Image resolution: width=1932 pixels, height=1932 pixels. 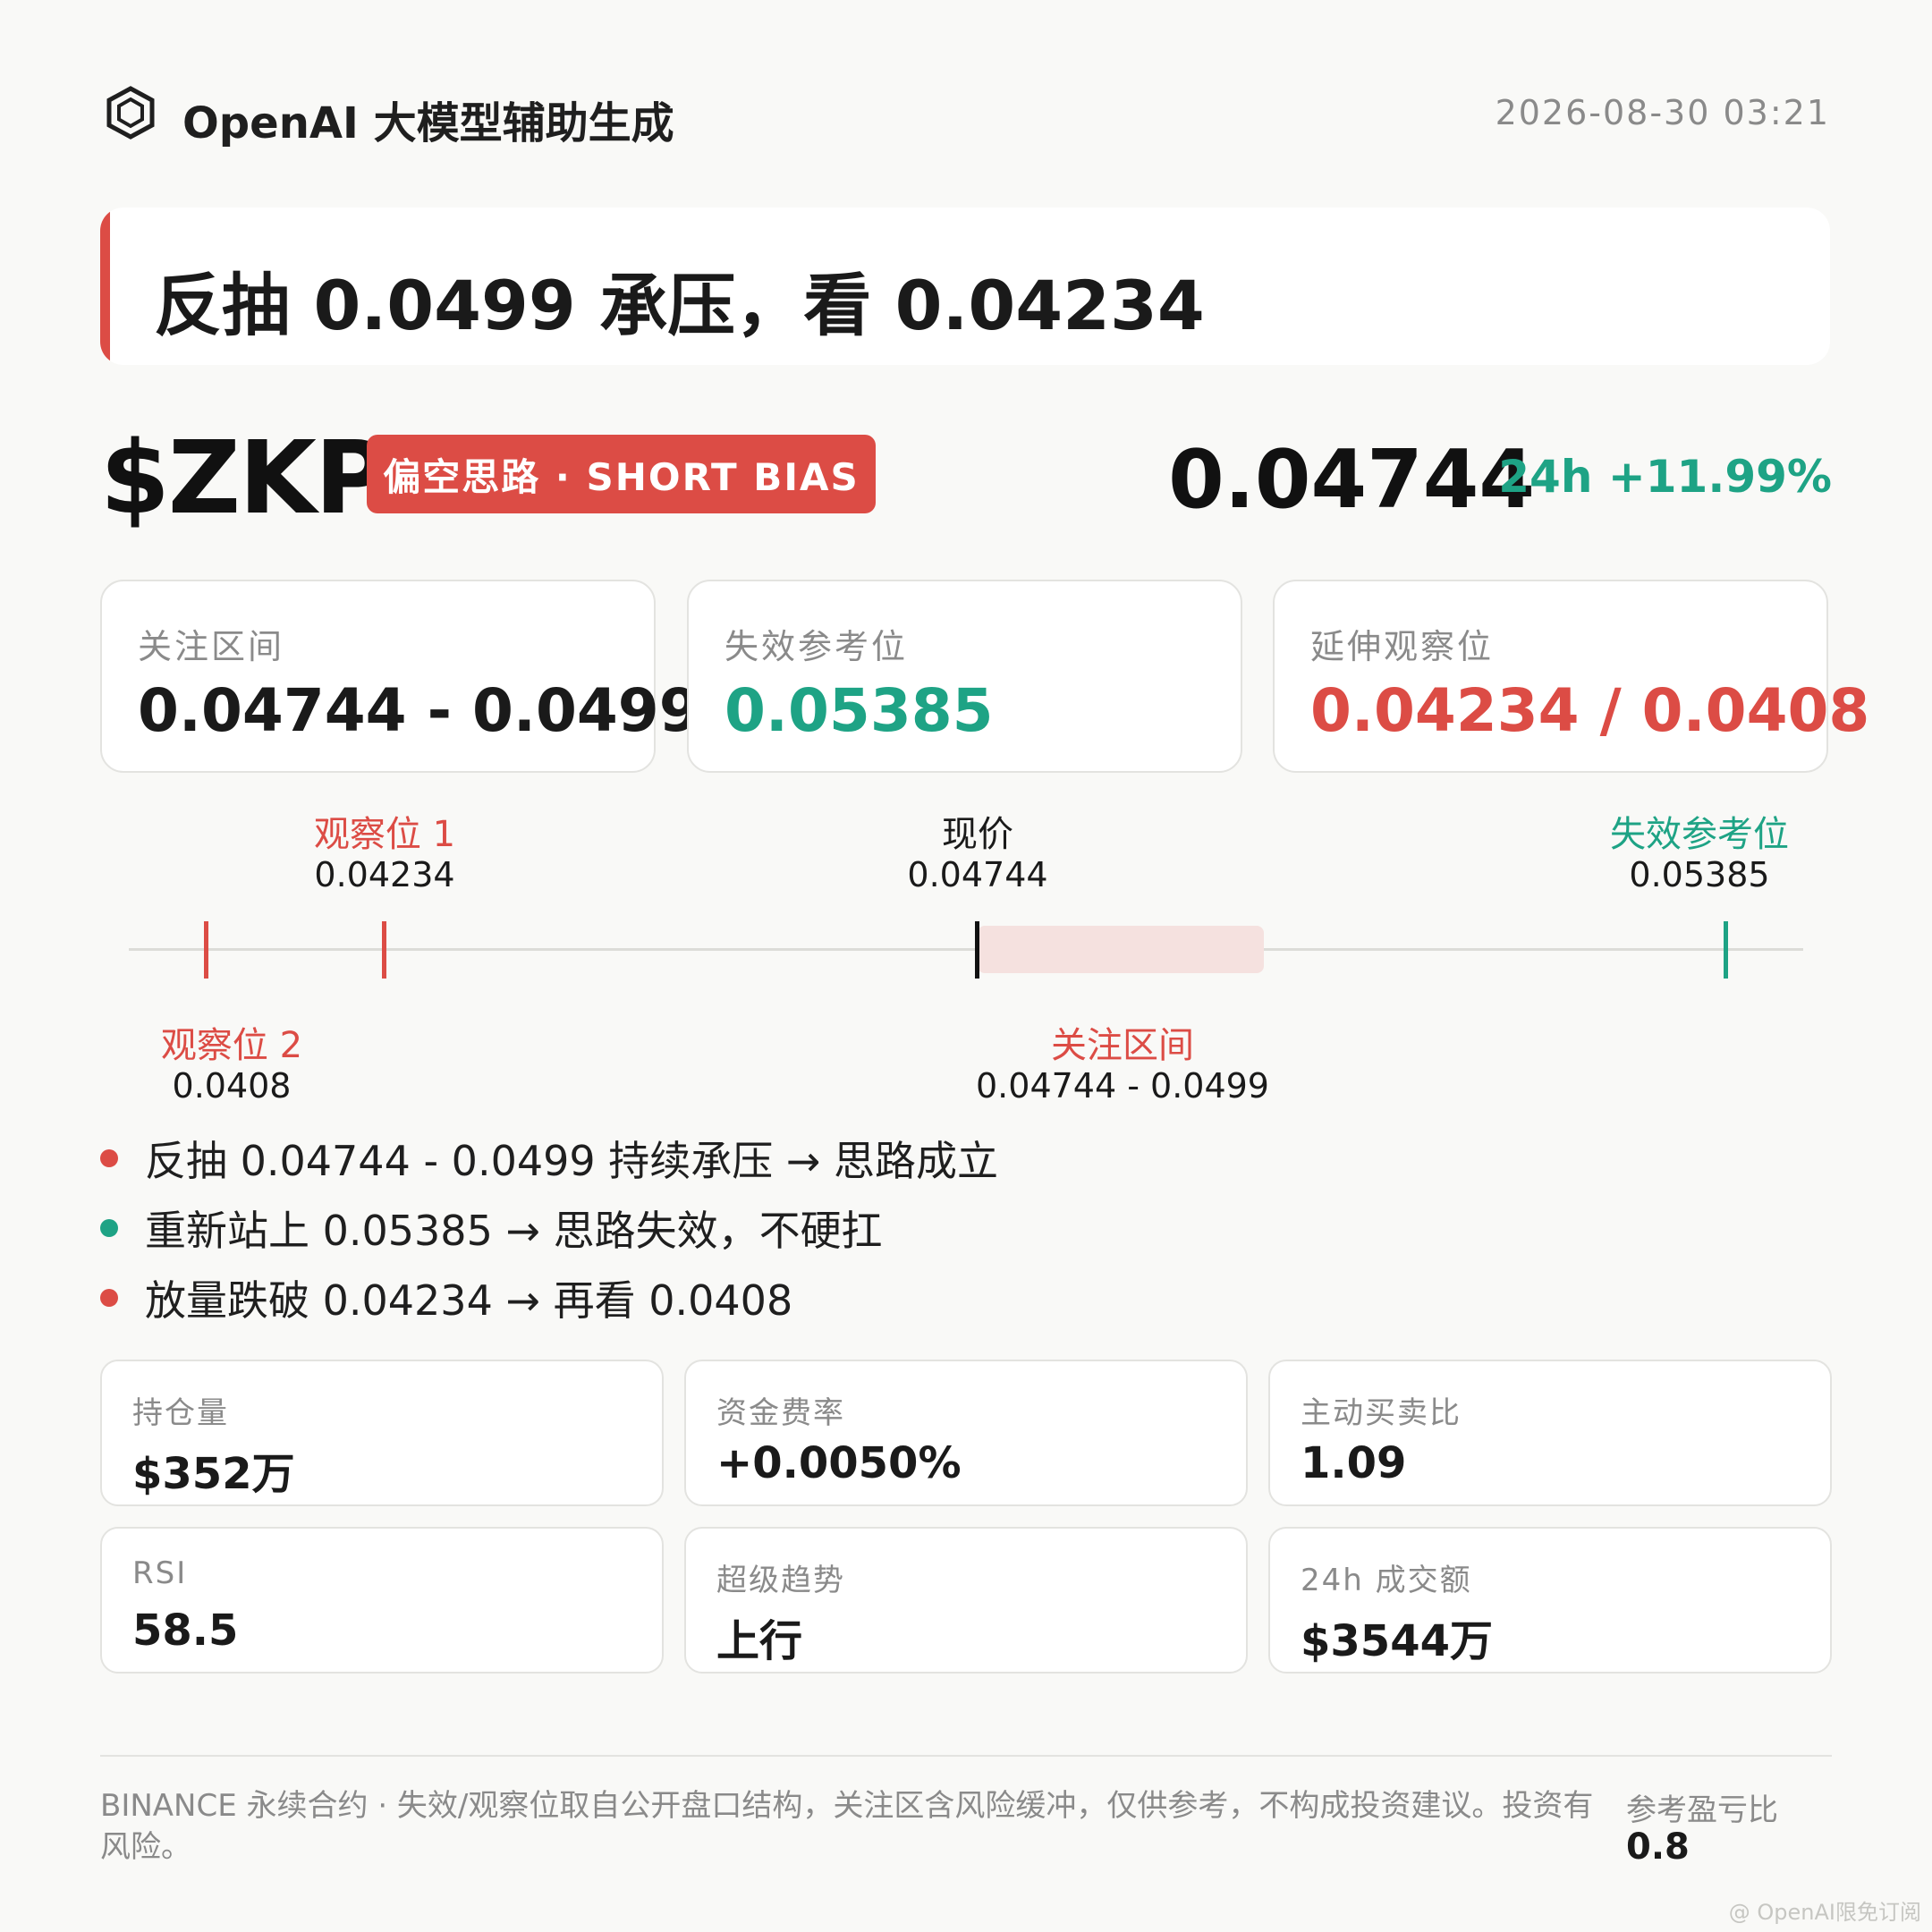 What do you see at coordinates (1351, 480) in the screenshot?
I see `current-price: 0.04744` at bounding box center [1351, 480].